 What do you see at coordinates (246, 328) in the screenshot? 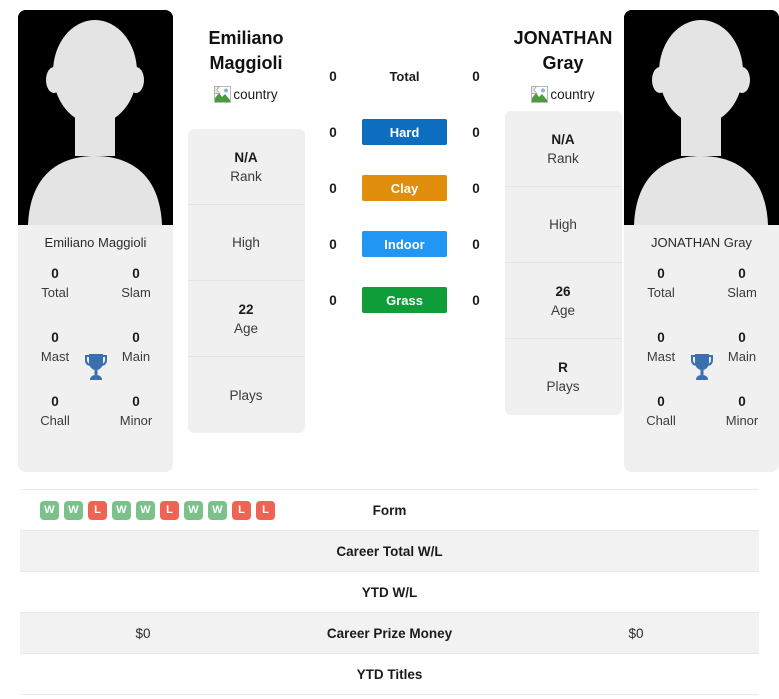
I see `info-age-label: Age` at bounding box center [246, 328].